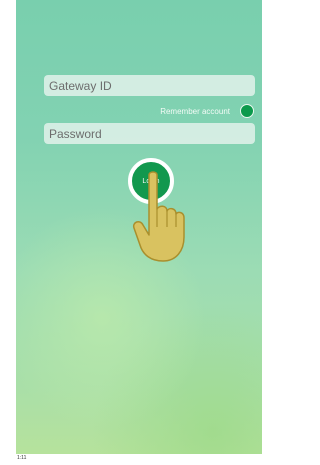 The height and width of the screenshot is (465, 320). Describe the element at coordinates (149, 133) in the screenshot. I see `password-input` at that location.